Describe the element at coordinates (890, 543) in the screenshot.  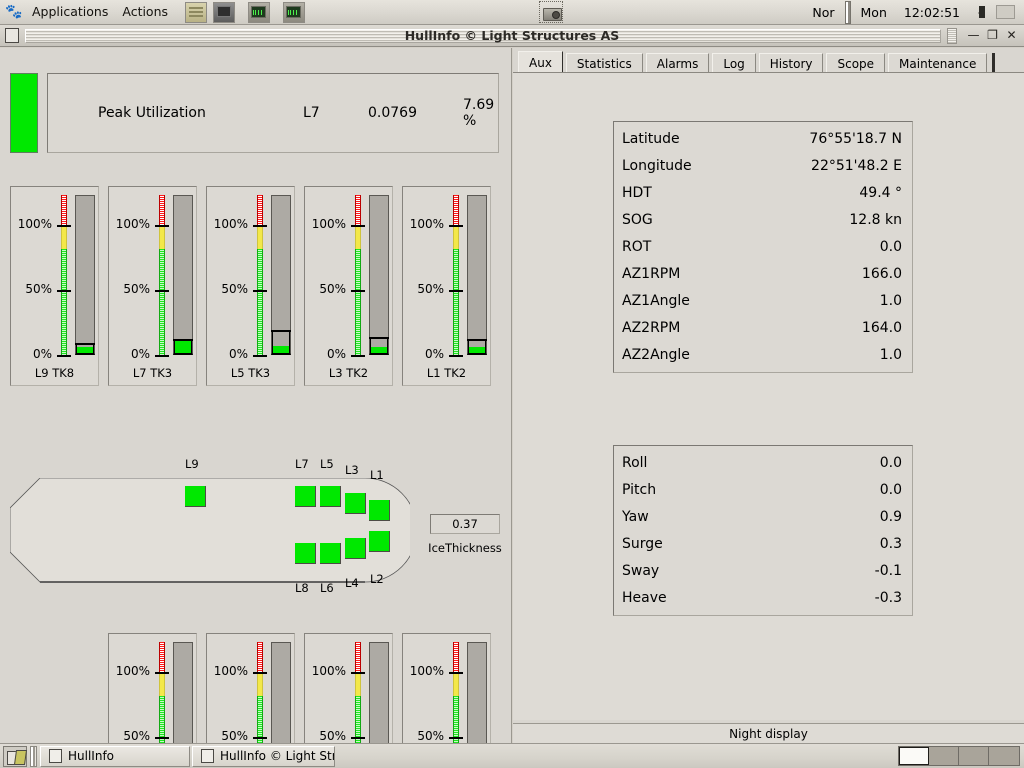
I see `row-value: 0.3` at that location.